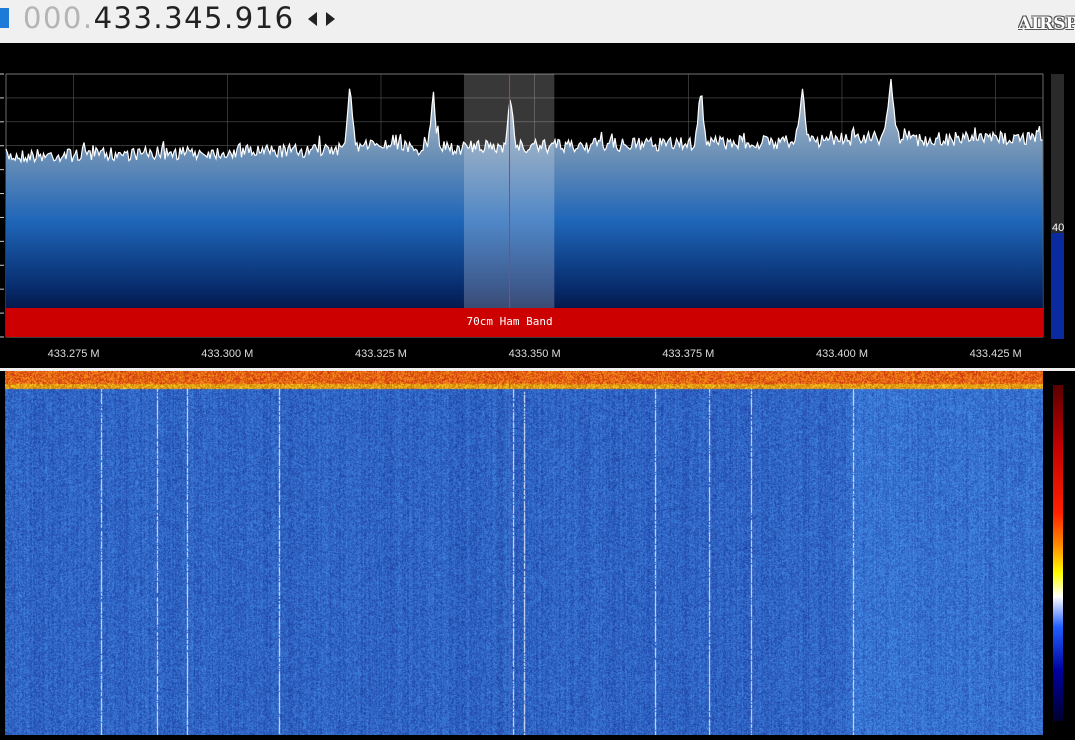 The width and height of the screenshot is (1075, 740). I want to click on frequency-tick-label: 433.375 M, so click(688, 354).